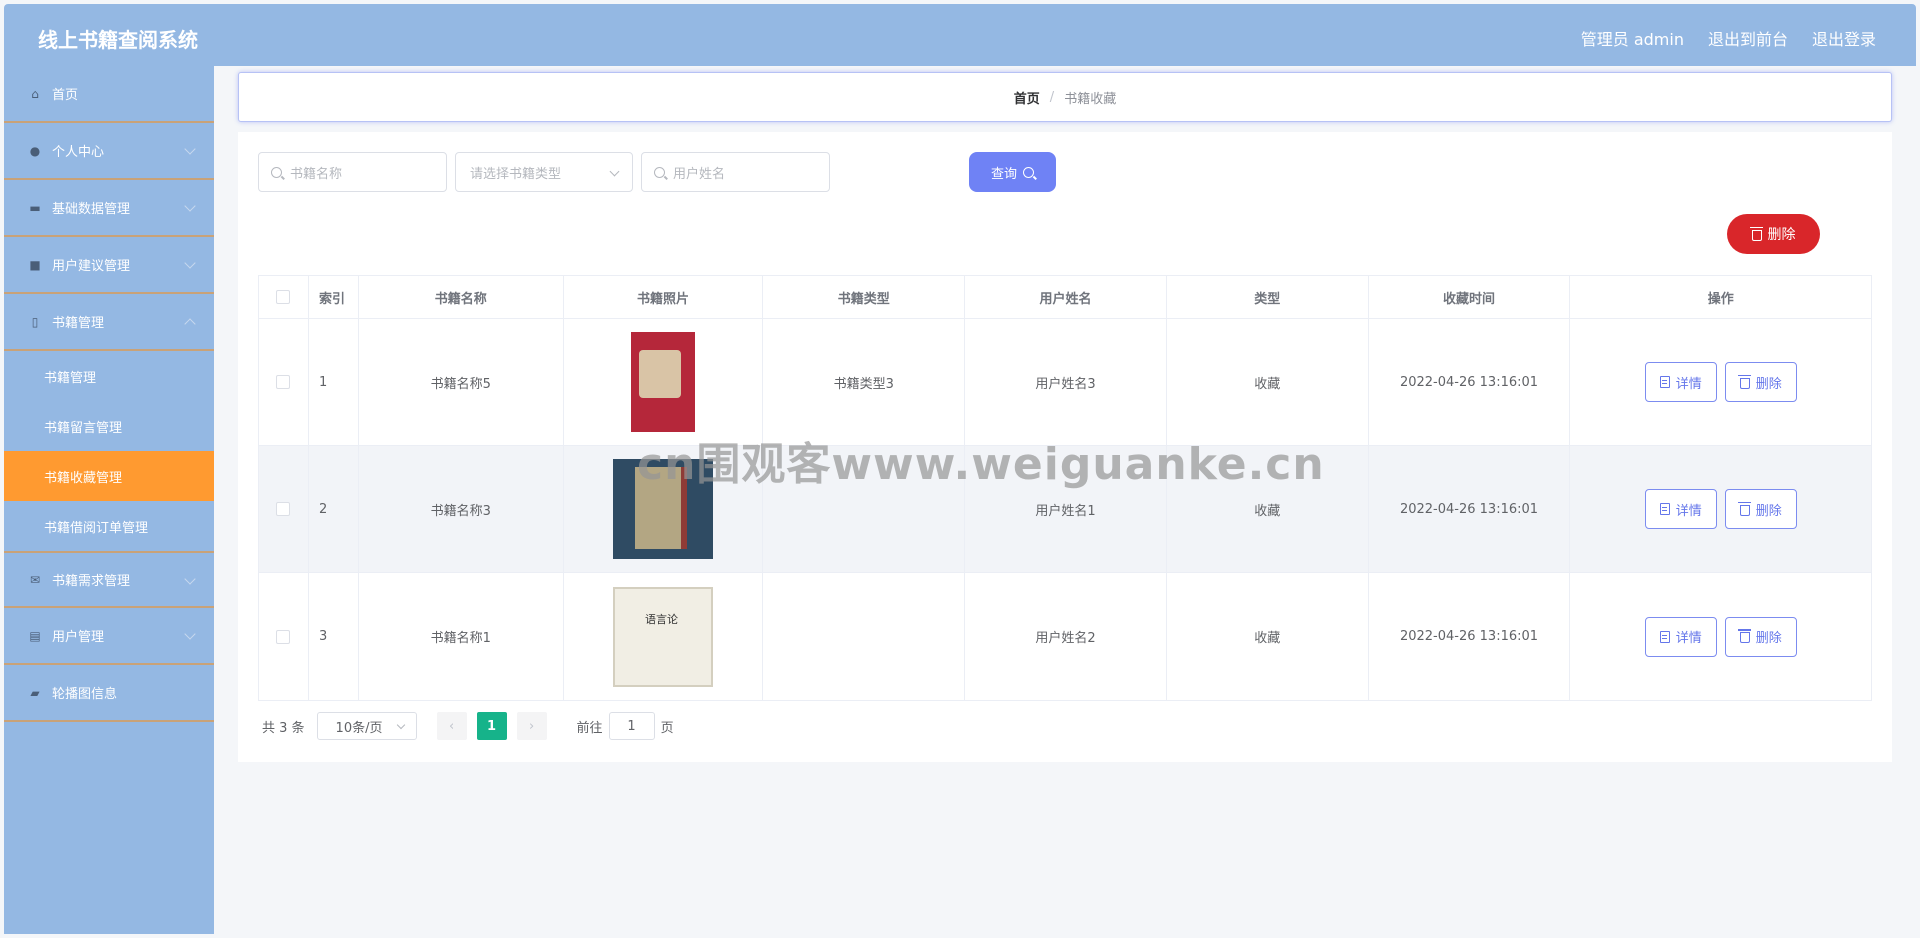  I want to click on book-name-placeholder: 书籍名称, so click(316, 174).